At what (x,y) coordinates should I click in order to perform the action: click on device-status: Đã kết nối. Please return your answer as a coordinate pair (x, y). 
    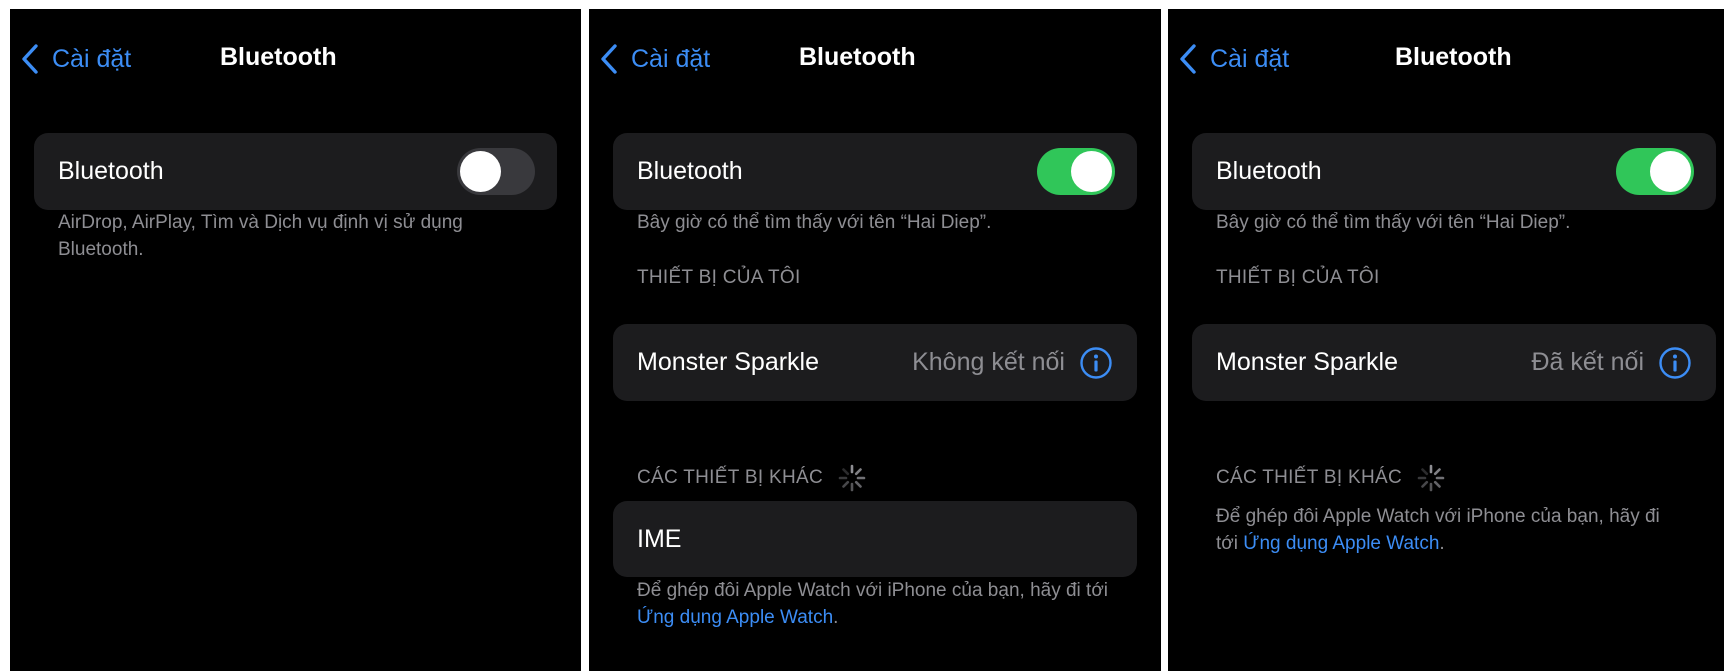
    Looking at the image, I should click on (1587, 362).